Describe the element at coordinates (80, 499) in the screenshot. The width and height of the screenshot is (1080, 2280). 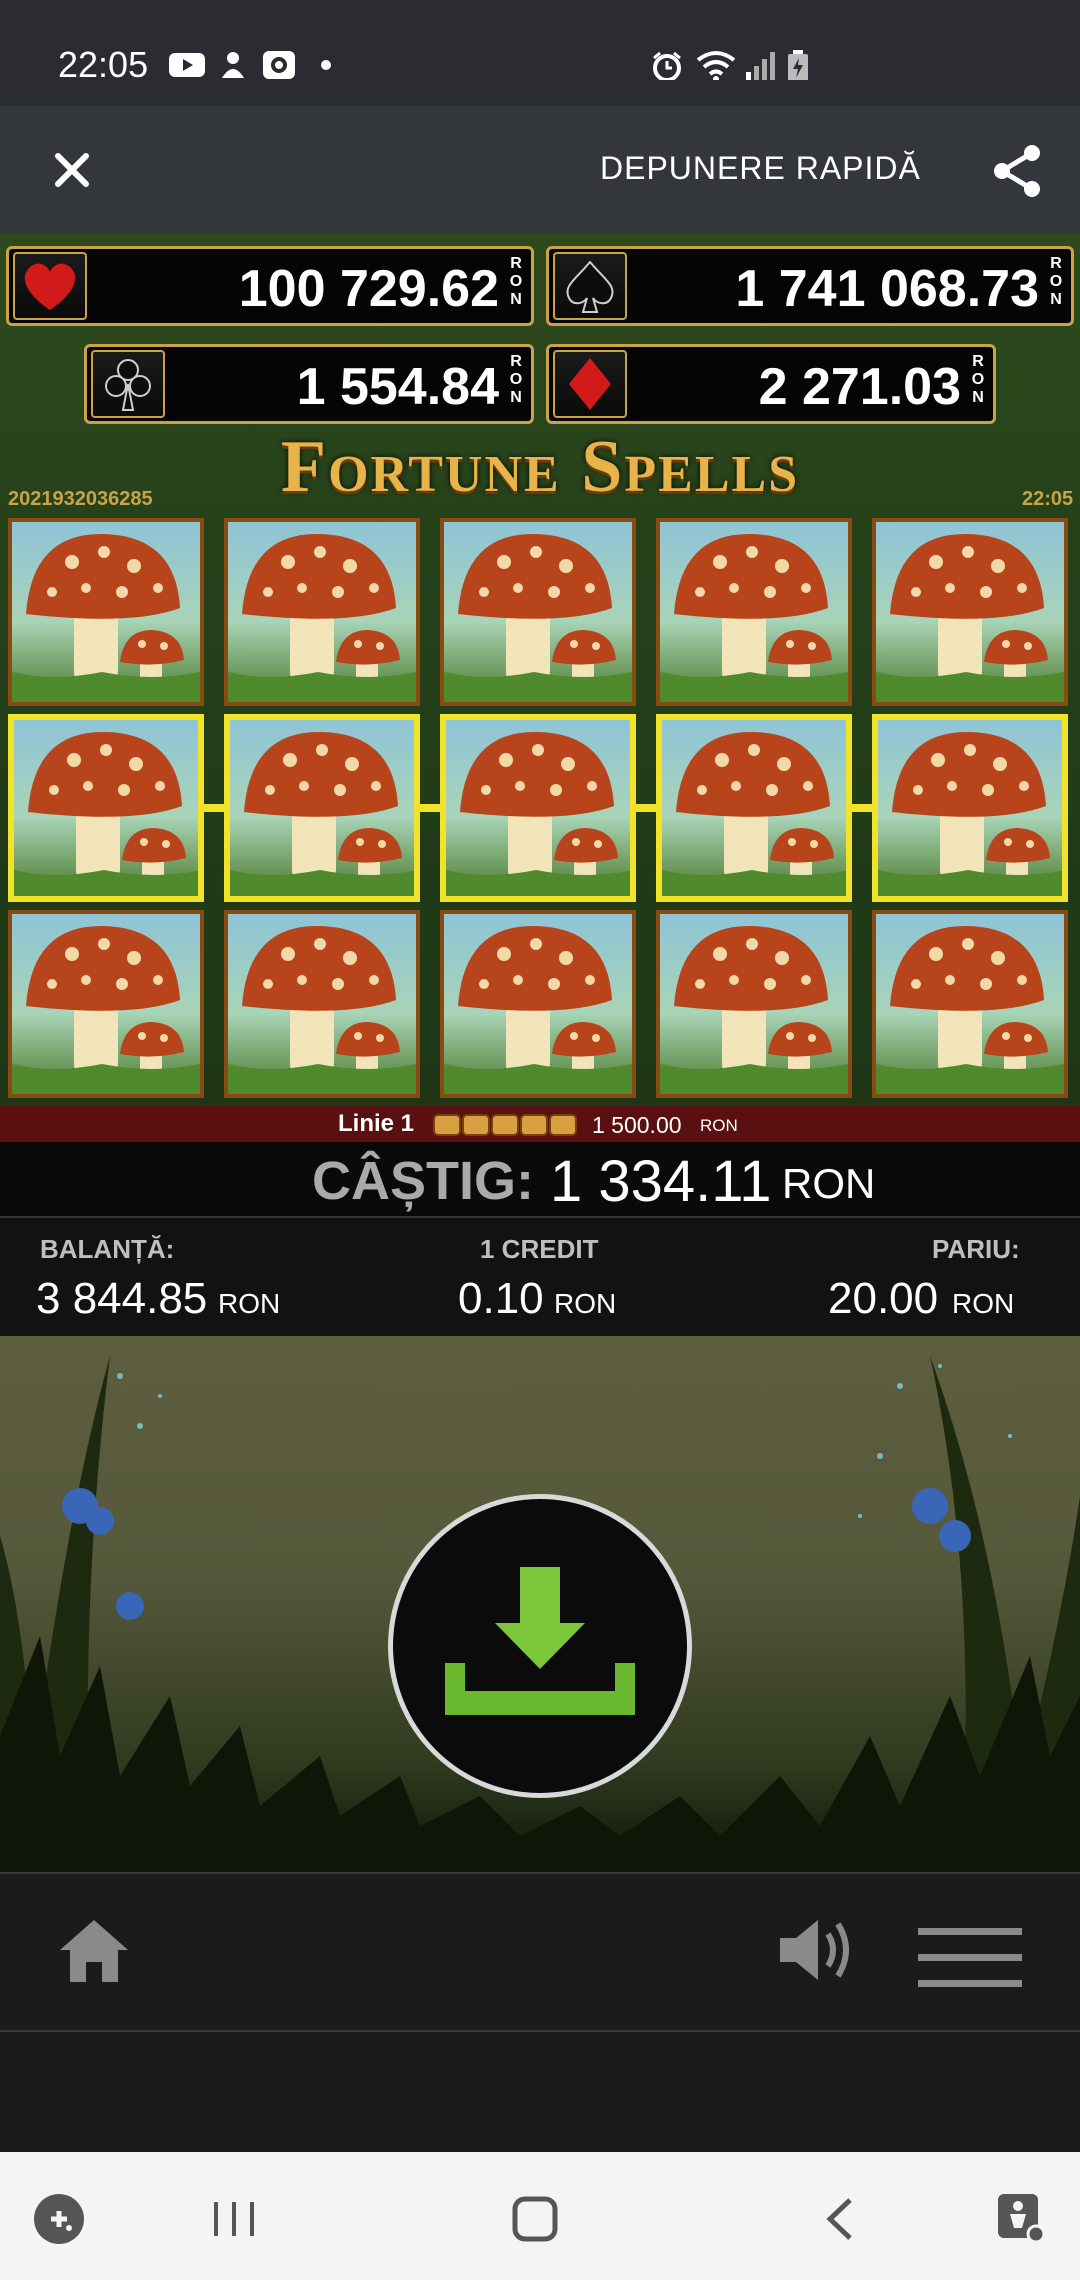
I see `round-id: 2021932036285` at that location.